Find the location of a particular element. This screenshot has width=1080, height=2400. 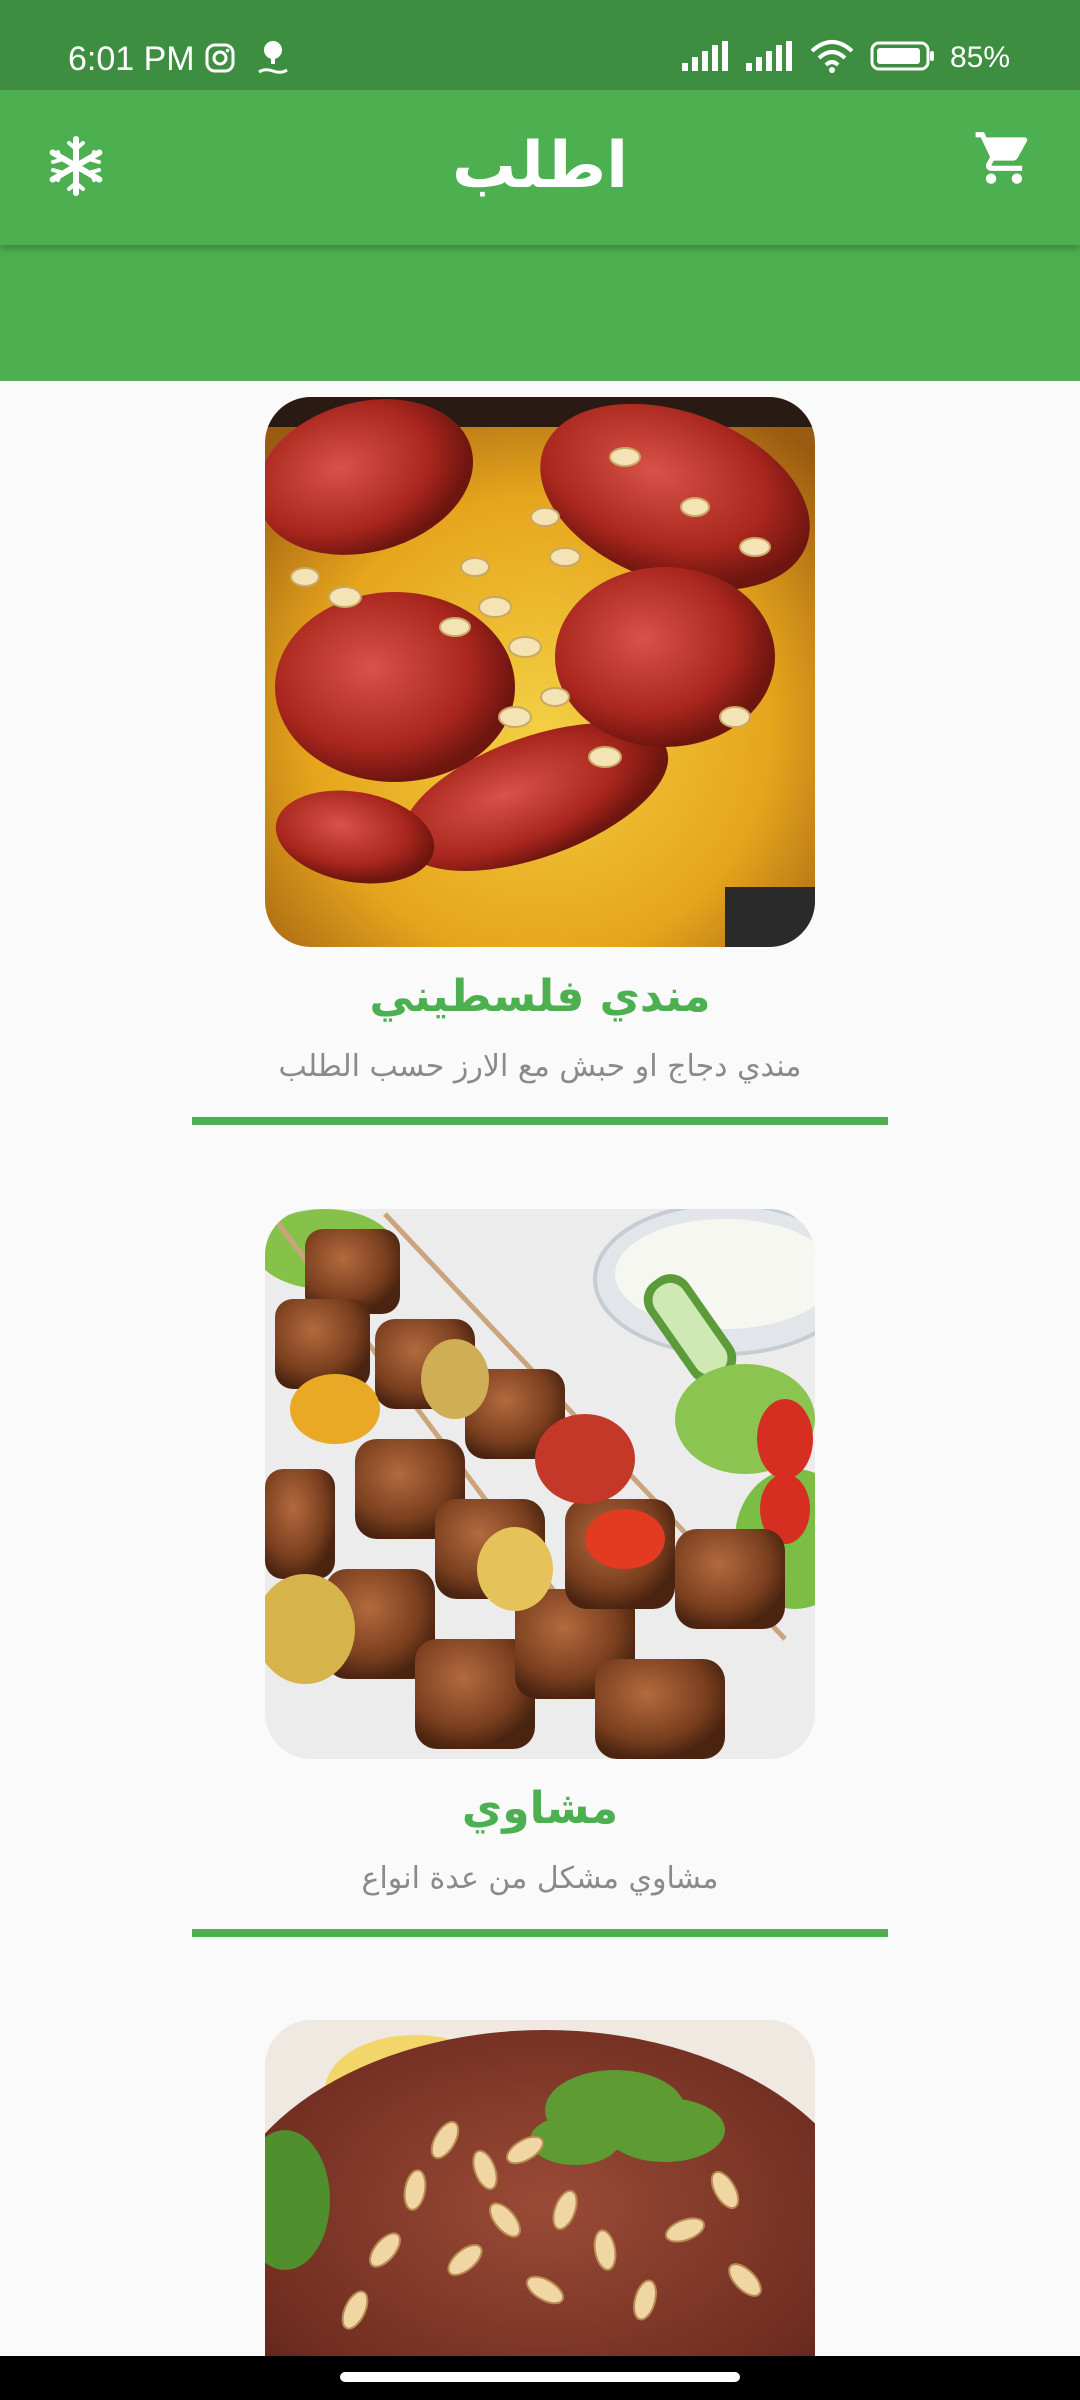

snowflake-icon is located at coordinates (76, 168).